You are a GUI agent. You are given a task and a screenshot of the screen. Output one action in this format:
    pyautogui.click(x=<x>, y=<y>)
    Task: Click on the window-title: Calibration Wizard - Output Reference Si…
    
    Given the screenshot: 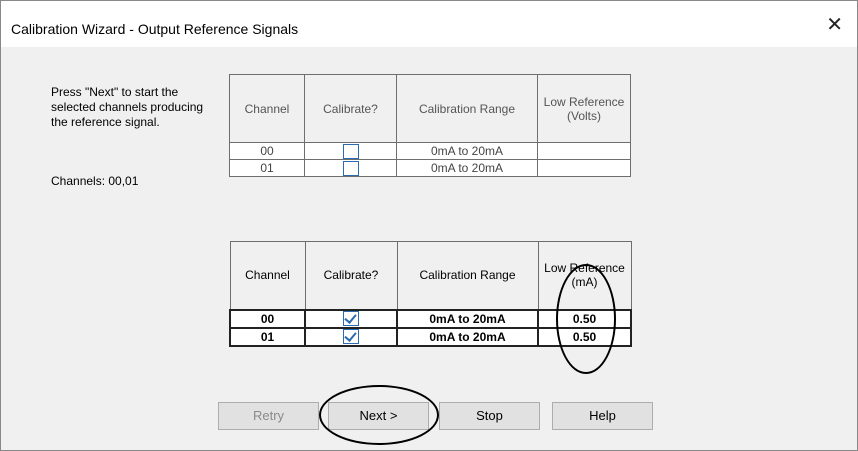 What is the action you would take?
    pyautogui.click(x=155, y=29)
    